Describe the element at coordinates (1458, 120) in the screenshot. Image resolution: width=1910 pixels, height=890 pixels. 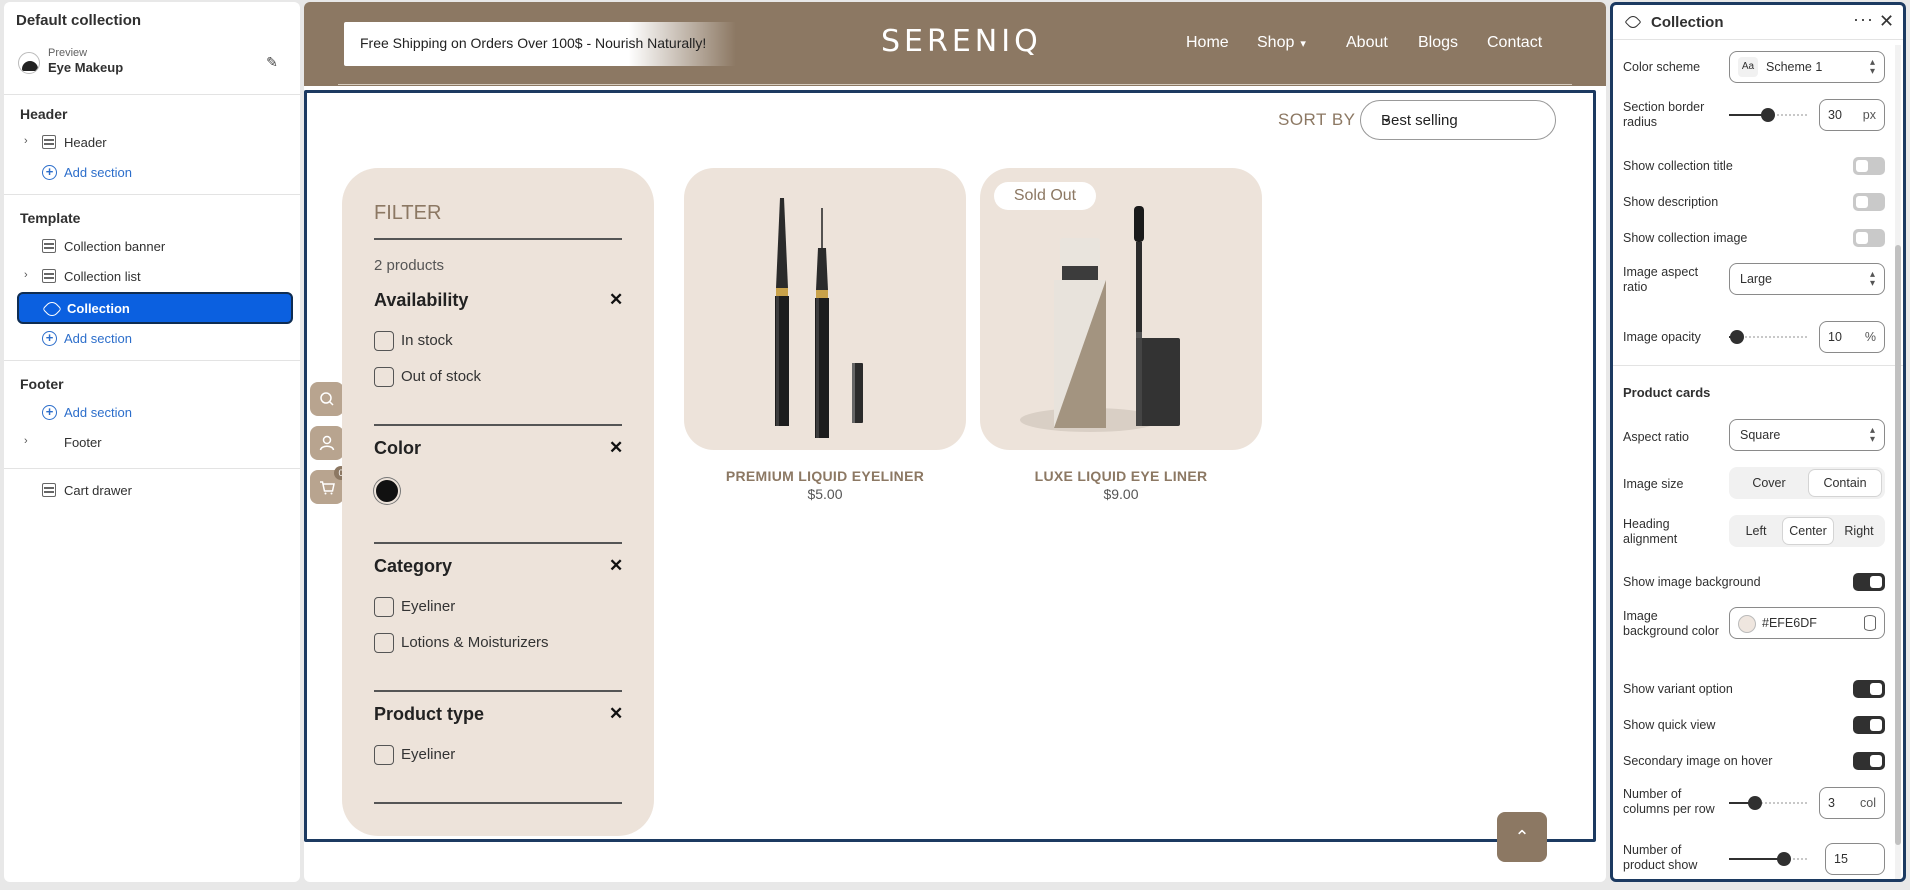
I see `sort-select: Best selling ⌄` at that location.